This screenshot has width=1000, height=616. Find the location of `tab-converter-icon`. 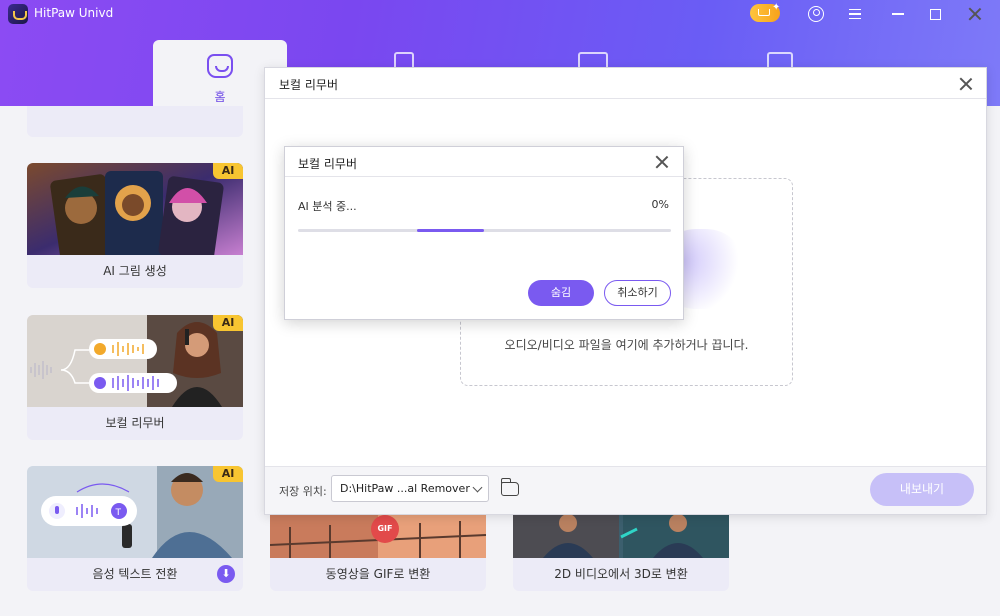

tab-converter-icon is located at coordinates (404, 60).